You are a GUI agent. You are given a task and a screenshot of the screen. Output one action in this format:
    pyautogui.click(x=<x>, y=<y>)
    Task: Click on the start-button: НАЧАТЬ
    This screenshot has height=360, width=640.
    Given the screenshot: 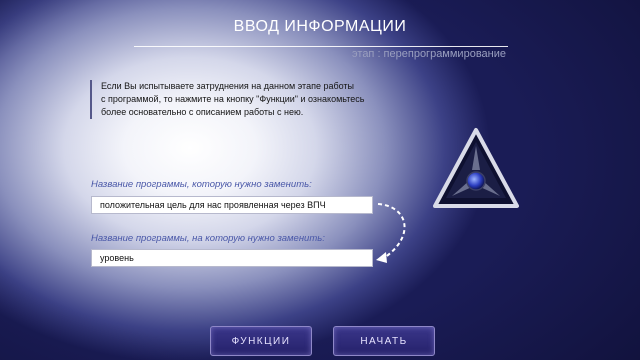 What is the action you would take?
    pyautogui.click(x=384, y=341)
    